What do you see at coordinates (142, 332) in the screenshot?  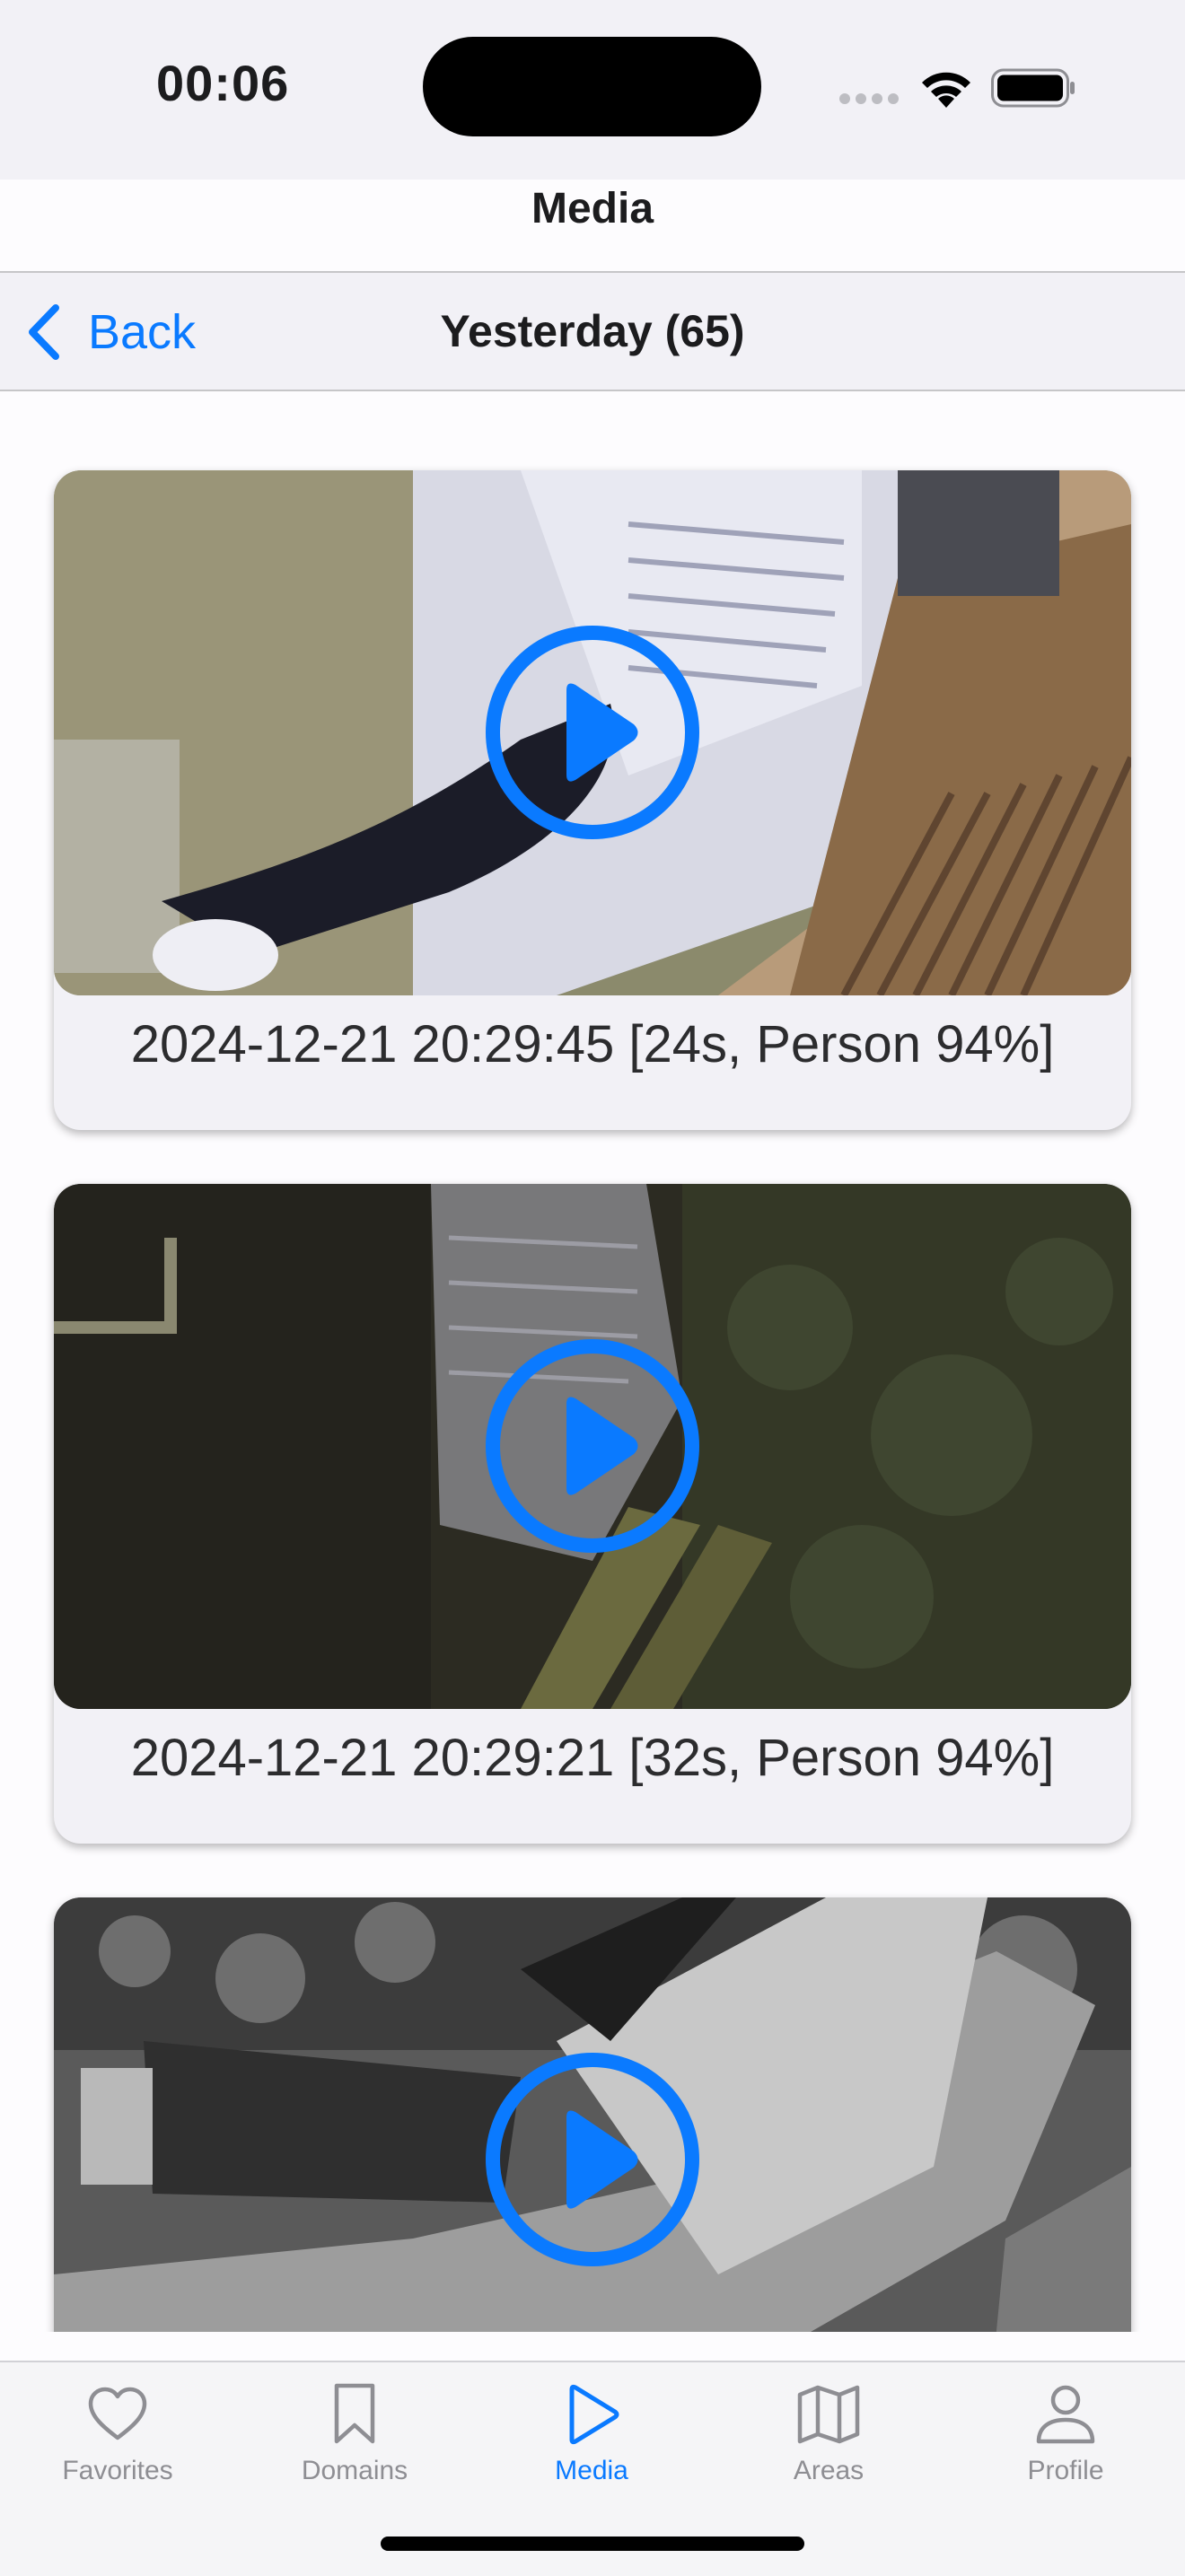 I see `back-button-label: Back` at bounding box center [142, 332].